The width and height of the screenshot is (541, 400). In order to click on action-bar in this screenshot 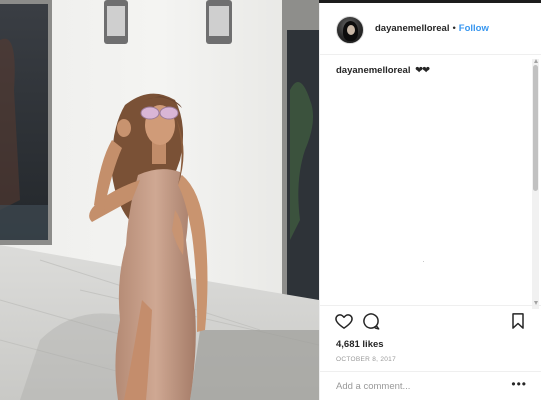, I will do `click(430, 322)`.